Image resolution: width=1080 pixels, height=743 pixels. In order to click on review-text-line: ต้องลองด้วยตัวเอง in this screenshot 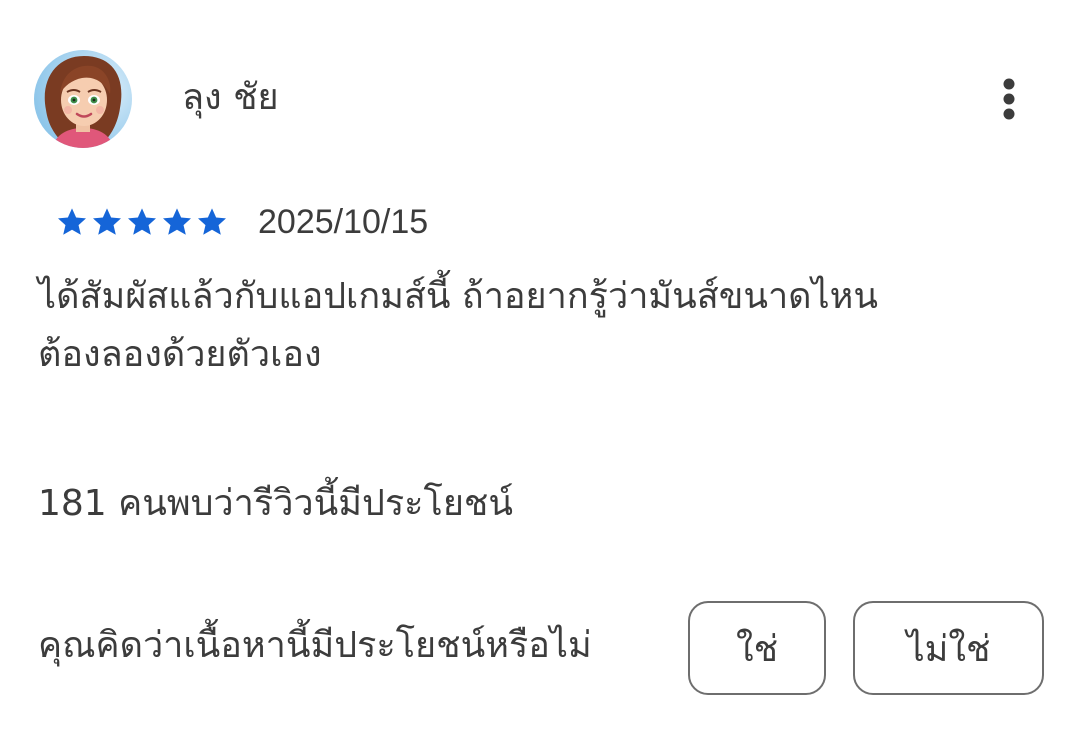, I will do `click(180, 354)`.